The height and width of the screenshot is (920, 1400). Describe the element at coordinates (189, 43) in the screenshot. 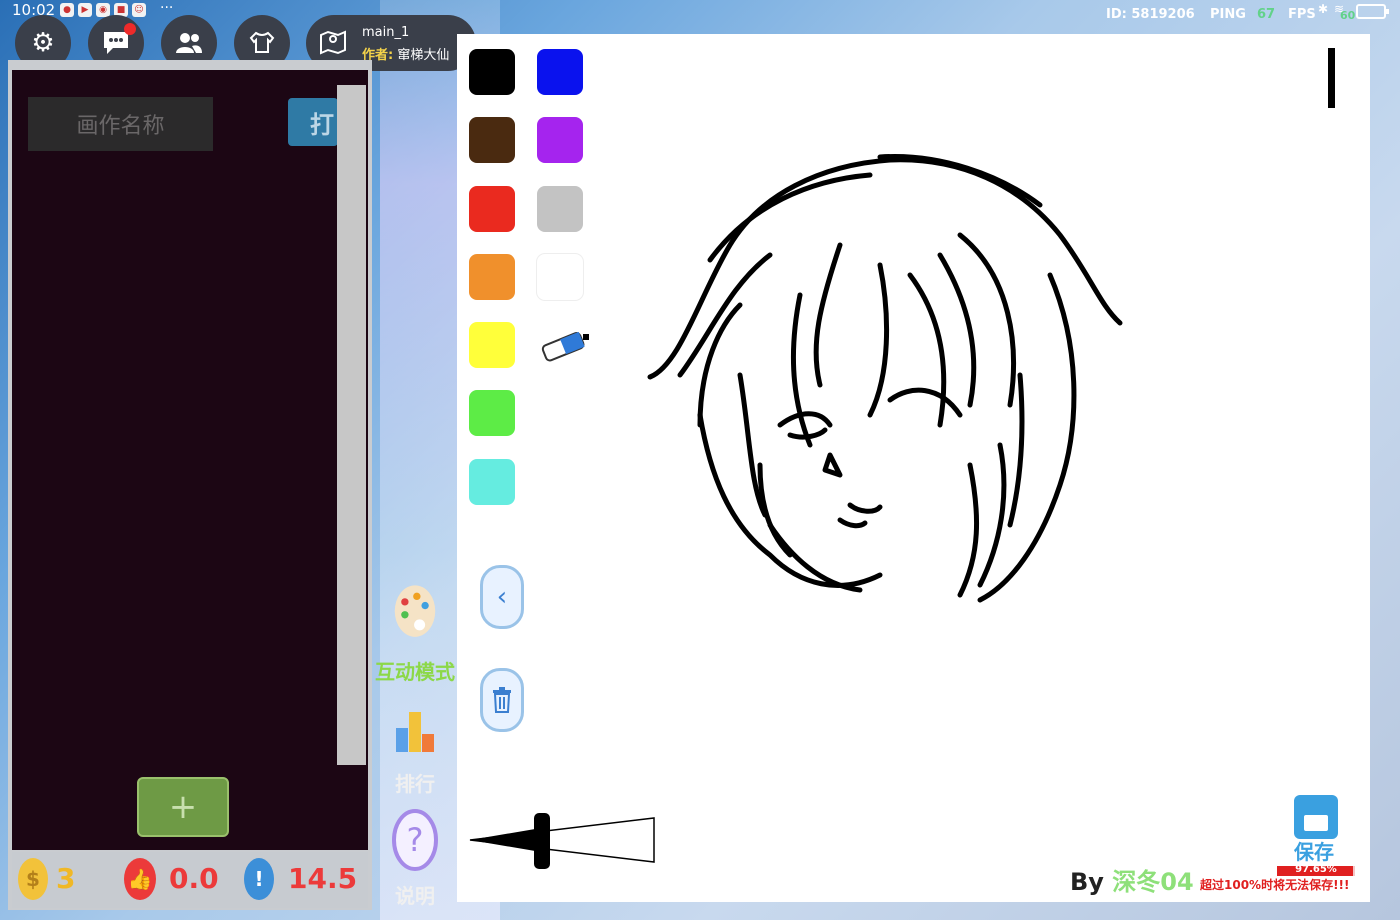

I see `friends-icon` at that location.